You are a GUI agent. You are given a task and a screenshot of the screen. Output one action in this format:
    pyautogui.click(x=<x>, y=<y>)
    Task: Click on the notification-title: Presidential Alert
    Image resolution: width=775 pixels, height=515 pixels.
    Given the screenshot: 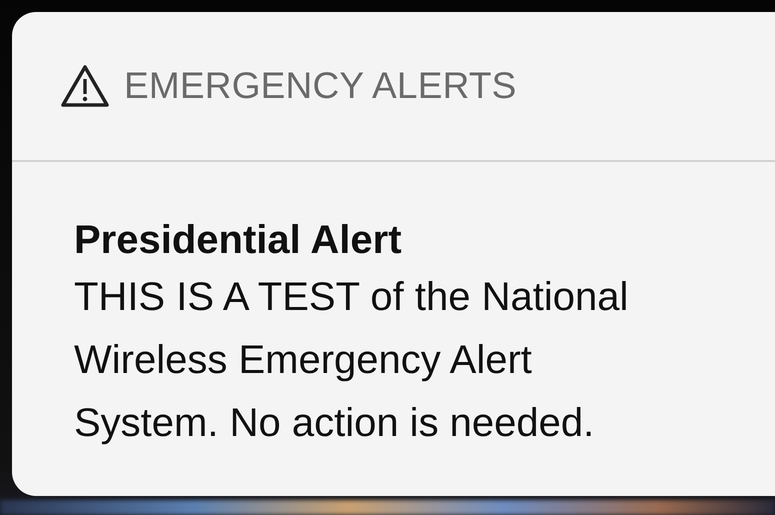 What is the action you would take?
    pyautogui.click(x=238, y=240)
    